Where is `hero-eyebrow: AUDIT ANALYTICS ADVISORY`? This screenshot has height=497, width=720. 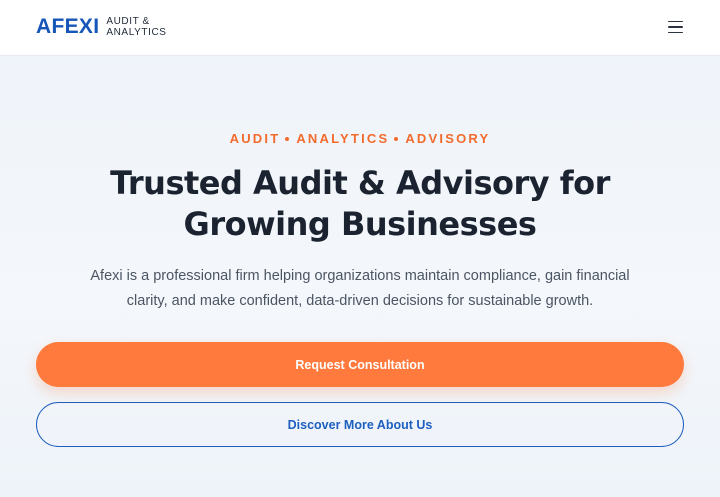
hero-eyebrow: AUDIT ANALYTICS ADVISORY is located at coordinates (360, 138).